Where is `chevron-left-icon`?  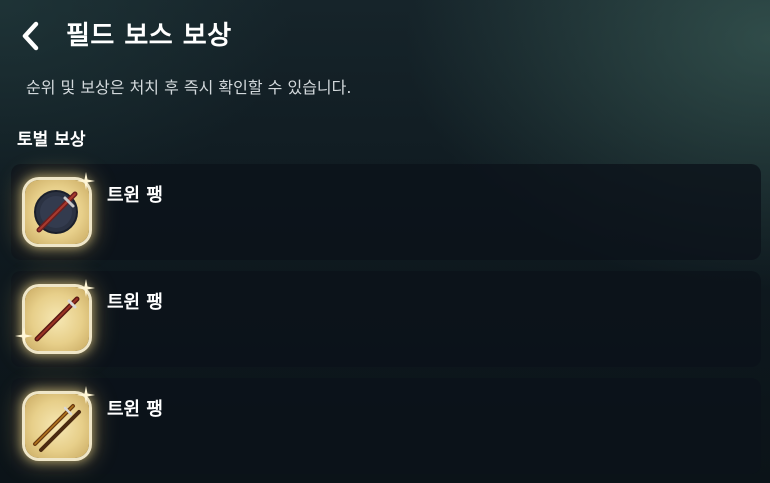 chevron-left-icon is located at coordinates (30, 36).